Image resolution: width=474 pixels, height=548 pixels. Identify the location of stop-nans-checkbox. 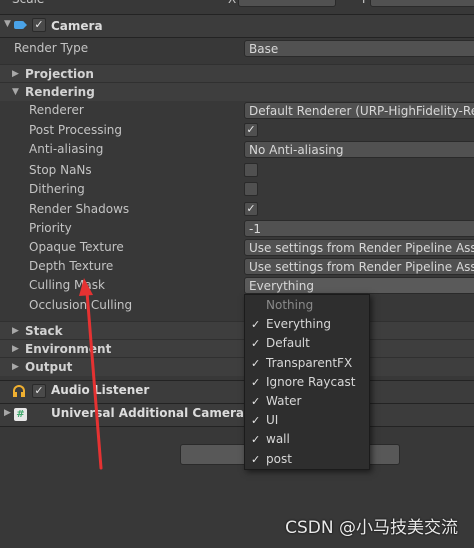
(251, 170).